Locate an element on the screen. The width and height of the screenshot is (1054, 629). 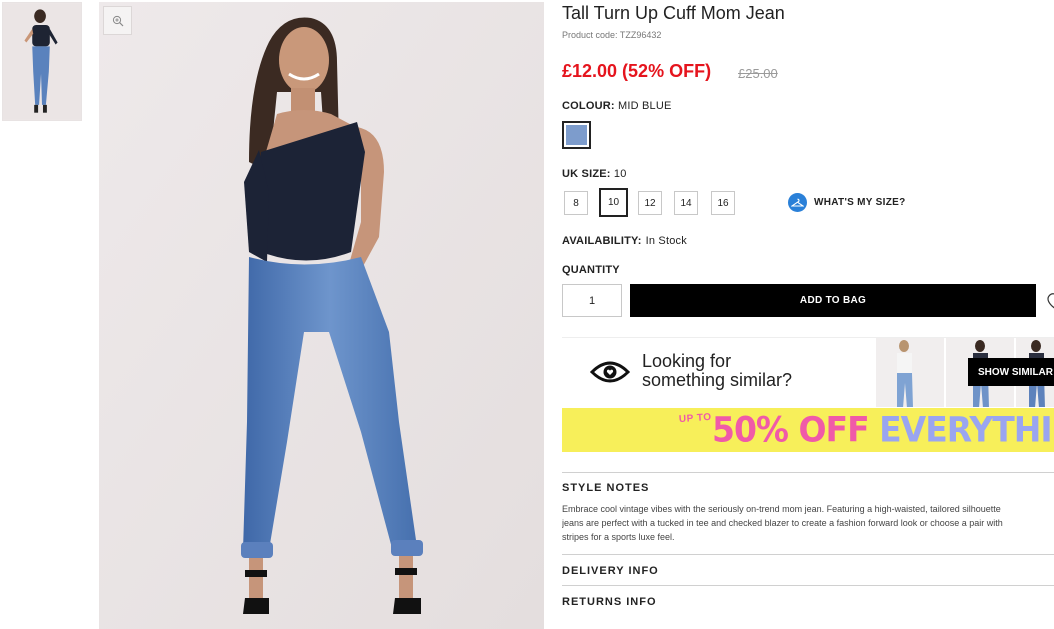
style-notes-line-3: stripes for a sports luxe feel. is located at coordinates (618, 537).